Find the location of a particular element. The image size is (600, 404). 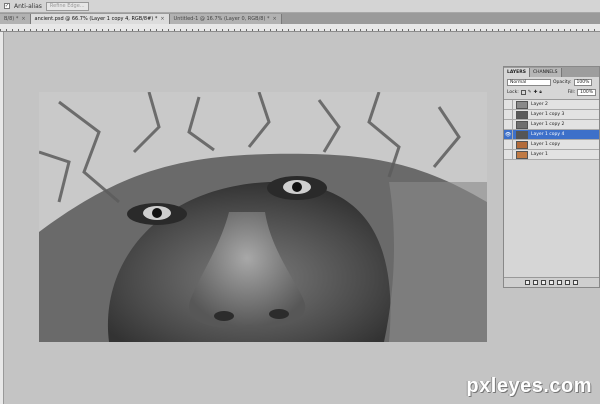

lock-position-icon: ✚ is located at coordinates (536, 92).